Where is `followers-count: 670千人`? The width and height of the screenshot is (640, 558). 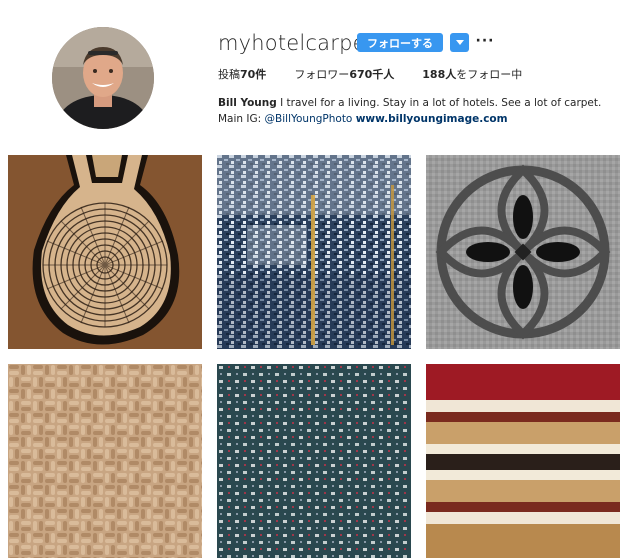
followers-count: 670千人 is located at coordinates (372, 74).